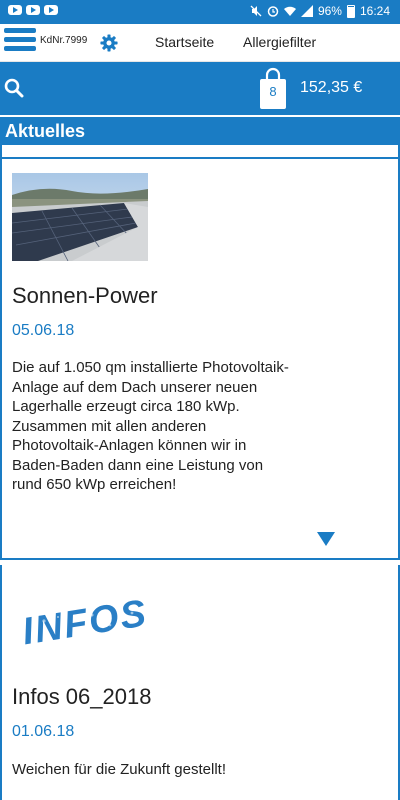 This screenshot has height=800, width=400. Describe the element at coordinates (306, 11) in the screenshot. I see `signal-icon` at that location.